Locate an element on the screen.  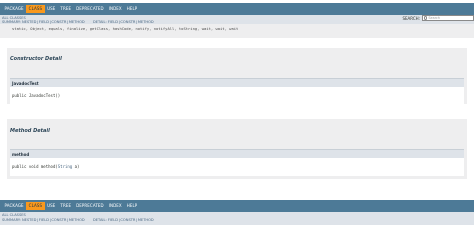
bottom-nav-class: CLASS is located at coordinates (35, 206).